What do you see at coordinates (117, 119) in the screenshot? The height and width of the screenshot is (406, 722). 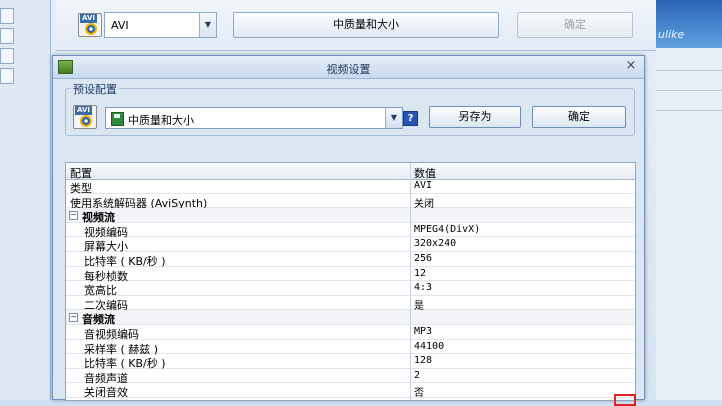 I see `floppy-icon` at bounding box center [117, 119].